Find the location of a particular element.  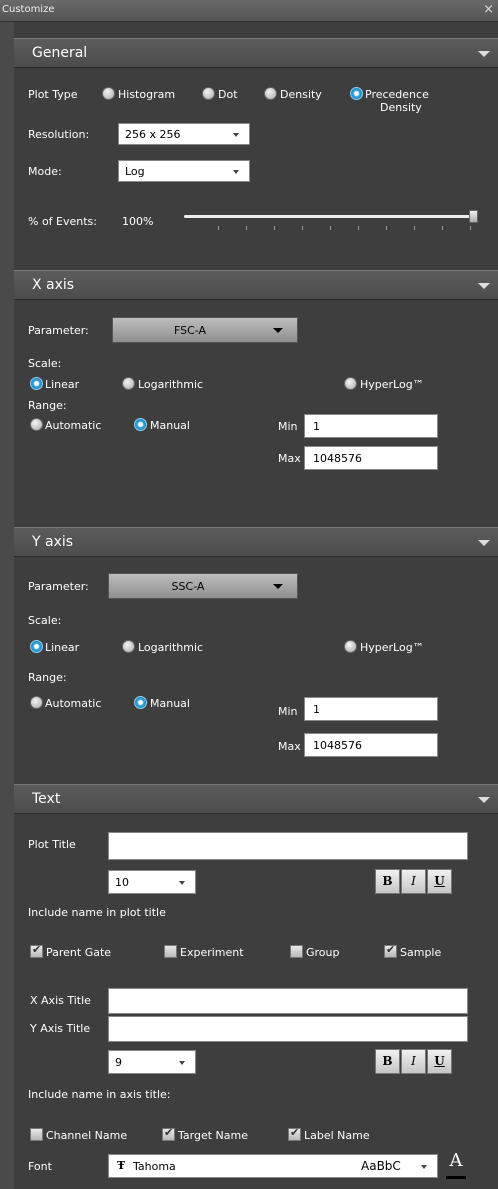

radio-density-label: Density is located at coordinates (301, 94).